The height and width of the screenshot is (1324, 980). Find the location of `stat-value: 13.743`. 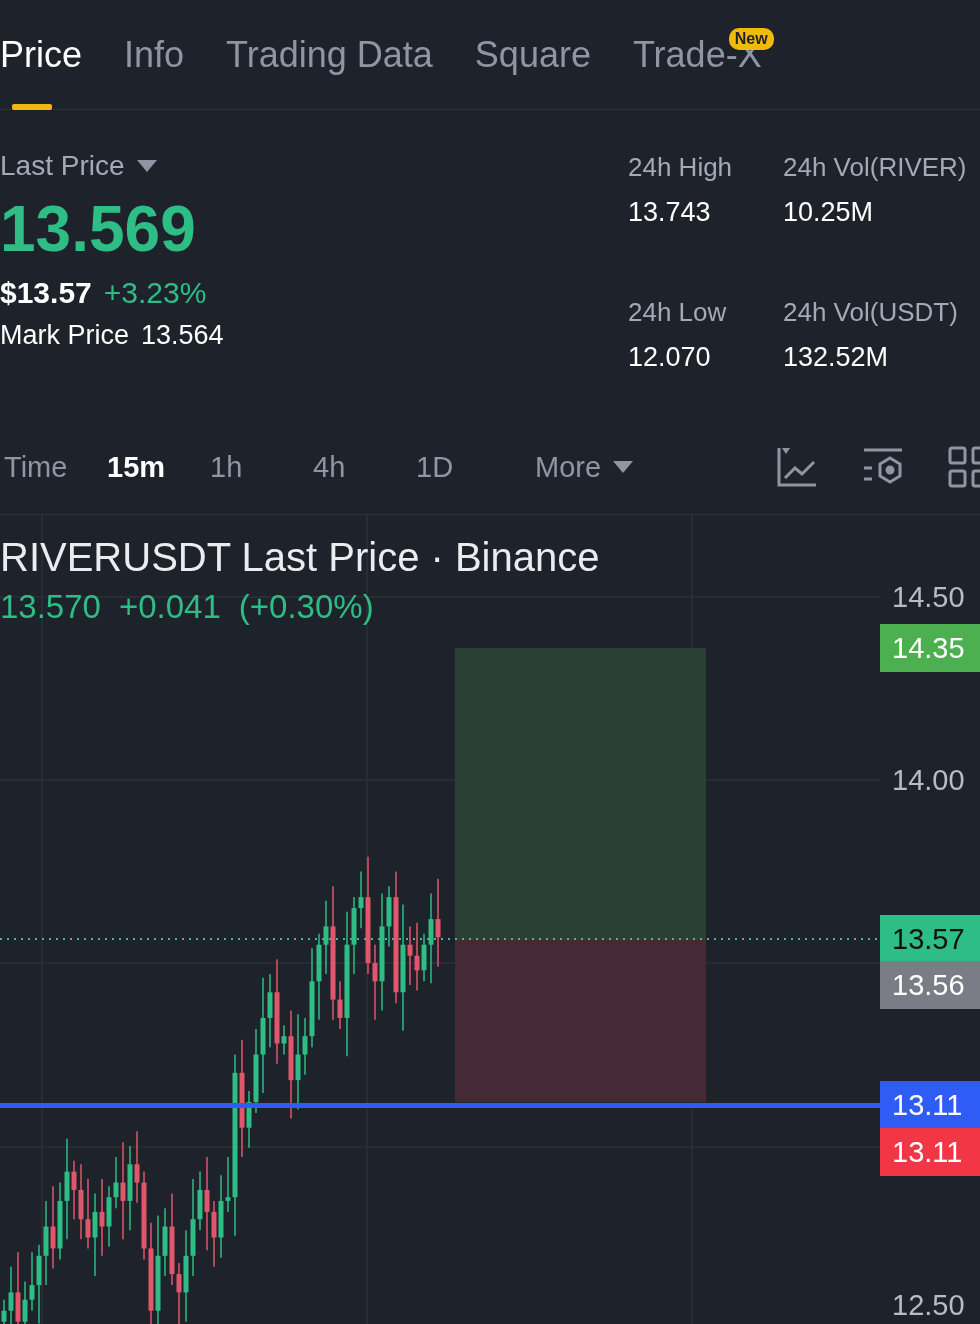

stat-value: 13.743 is located at coordinates (670, 212).